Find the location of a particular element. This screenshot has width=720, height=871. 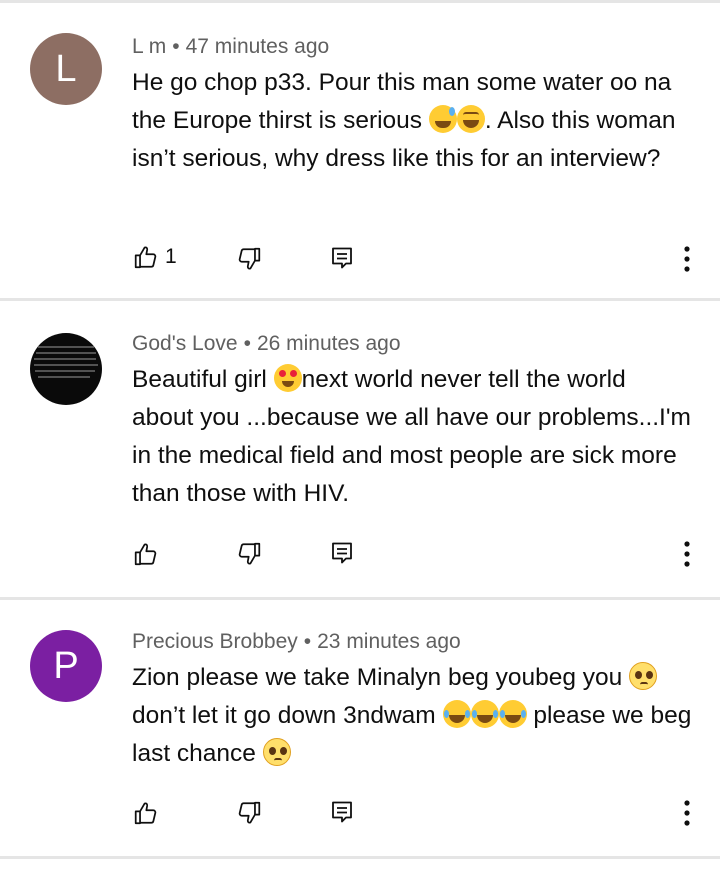

comment-meta: L m • 47 minutes ago is located at coordinates (230, 47).